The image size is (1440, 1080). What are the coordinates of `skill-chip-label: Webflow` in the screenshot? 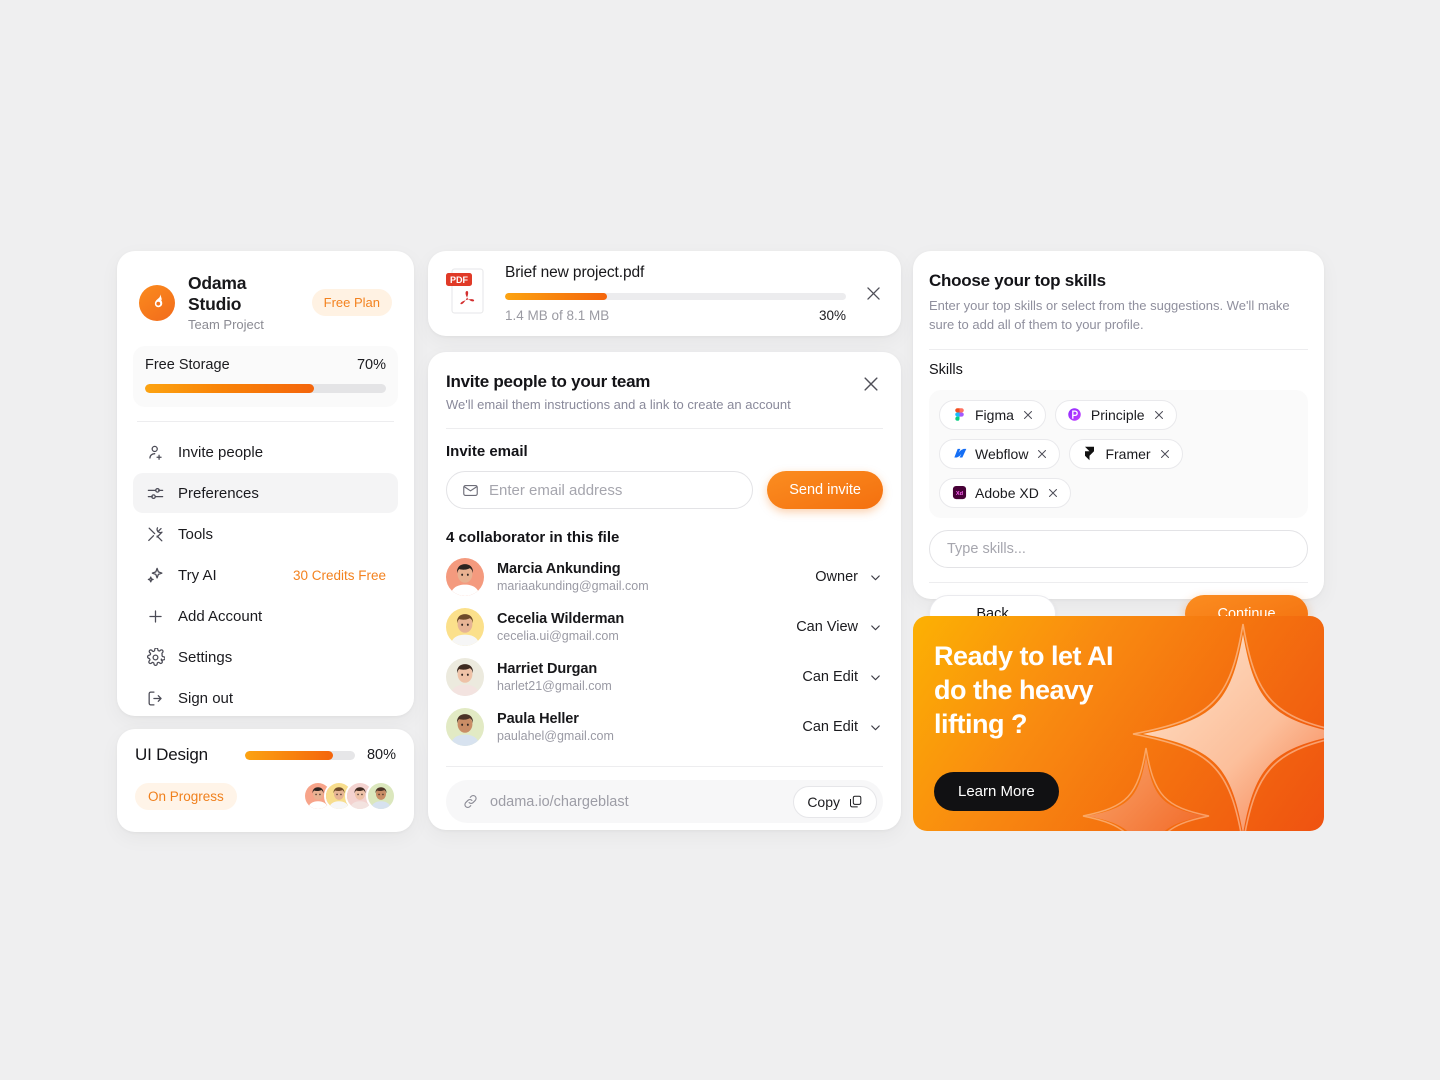 It's located at (1002, 453).